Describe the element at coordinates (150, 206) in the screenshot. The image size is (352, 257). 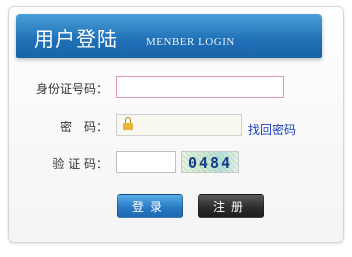
I see `login-button: 登录` at that location.